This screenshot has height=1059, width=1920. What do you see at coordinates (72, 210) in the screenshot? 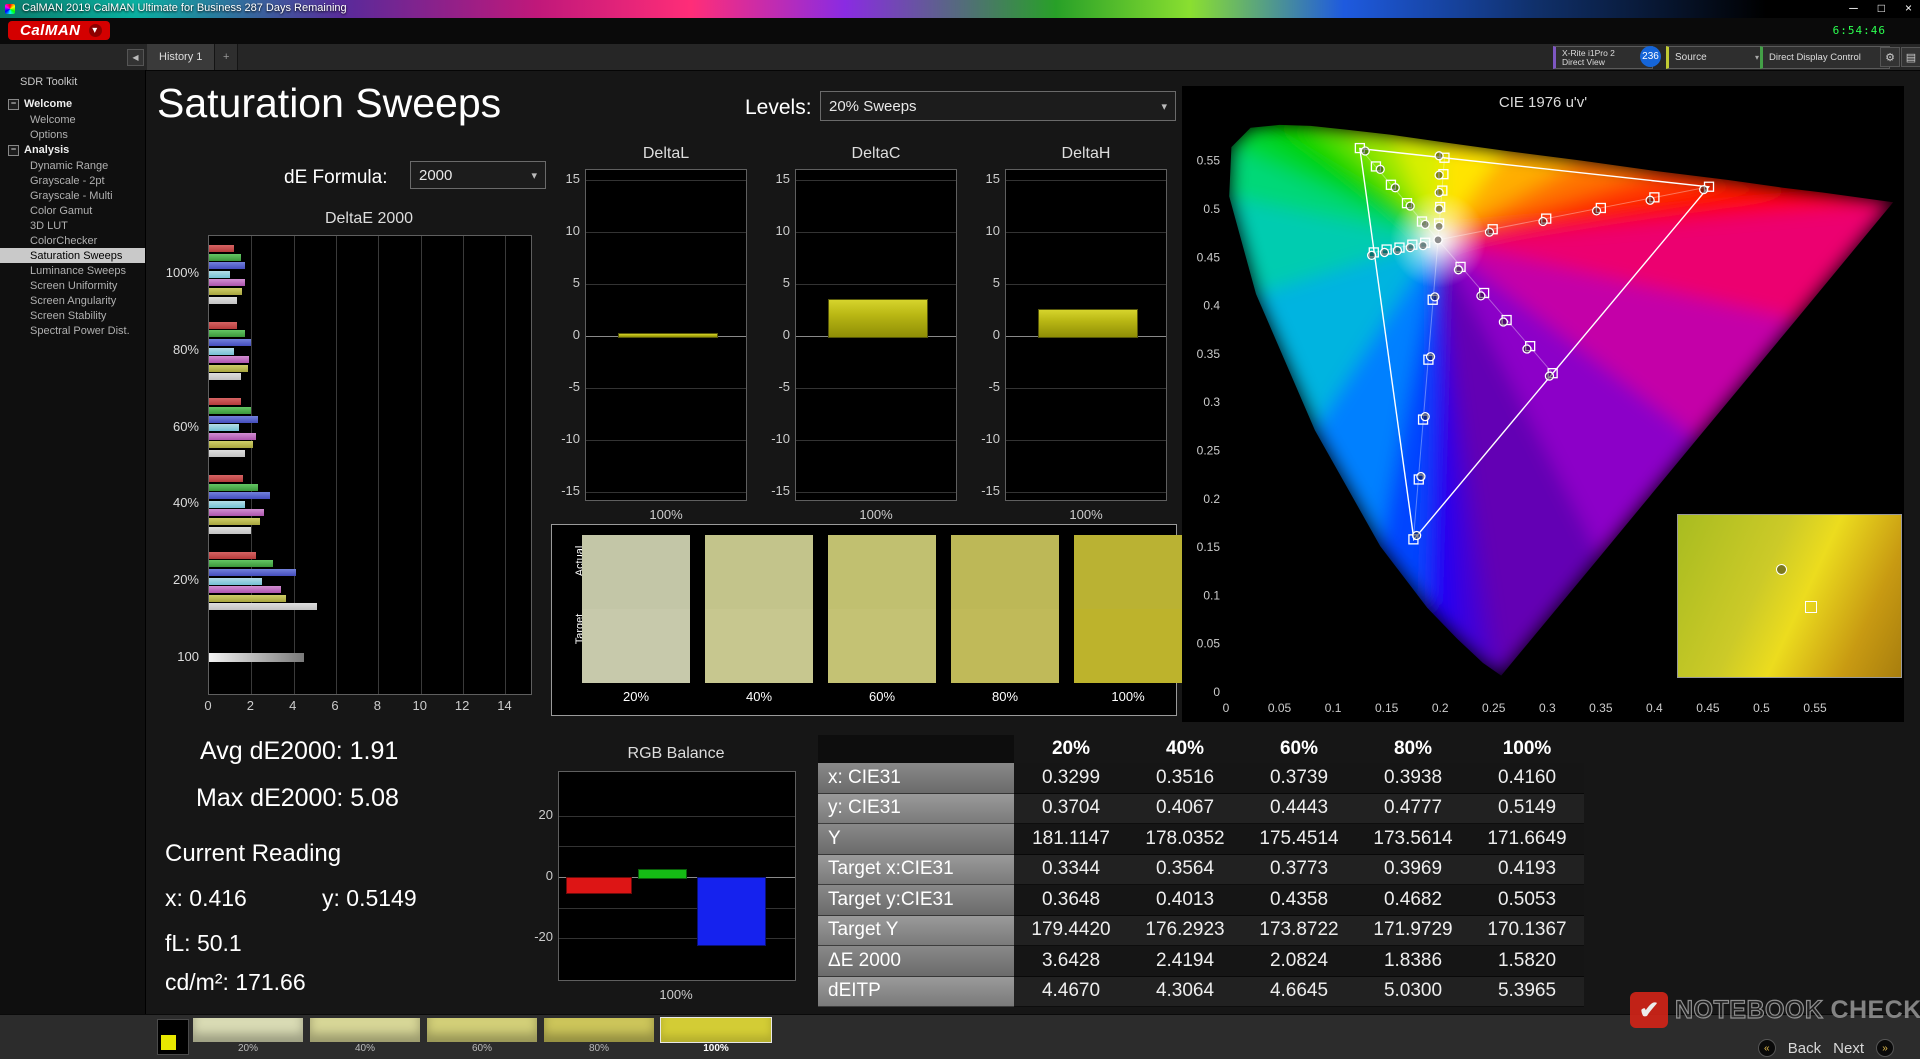
I see `sidebar-item-color-gamut: Color Gamut` at bounding box center [72, 210].